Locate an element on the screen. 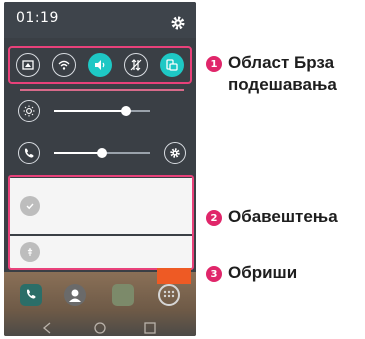  sound-icon is located at coordinates (100, 65).